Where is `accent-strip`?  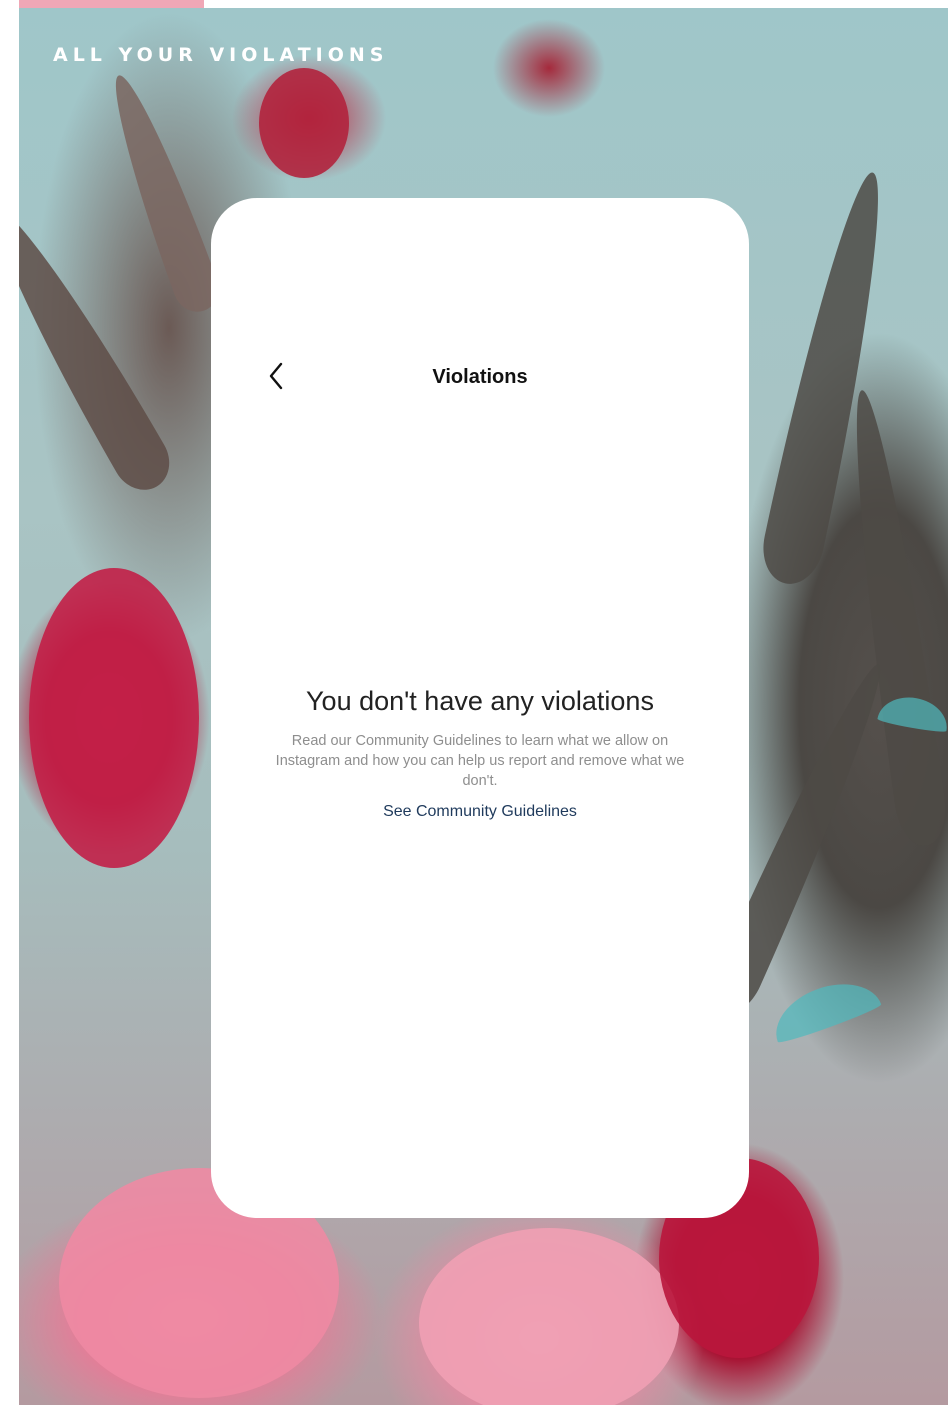
accent-strip is located at coordinates (111, 4).